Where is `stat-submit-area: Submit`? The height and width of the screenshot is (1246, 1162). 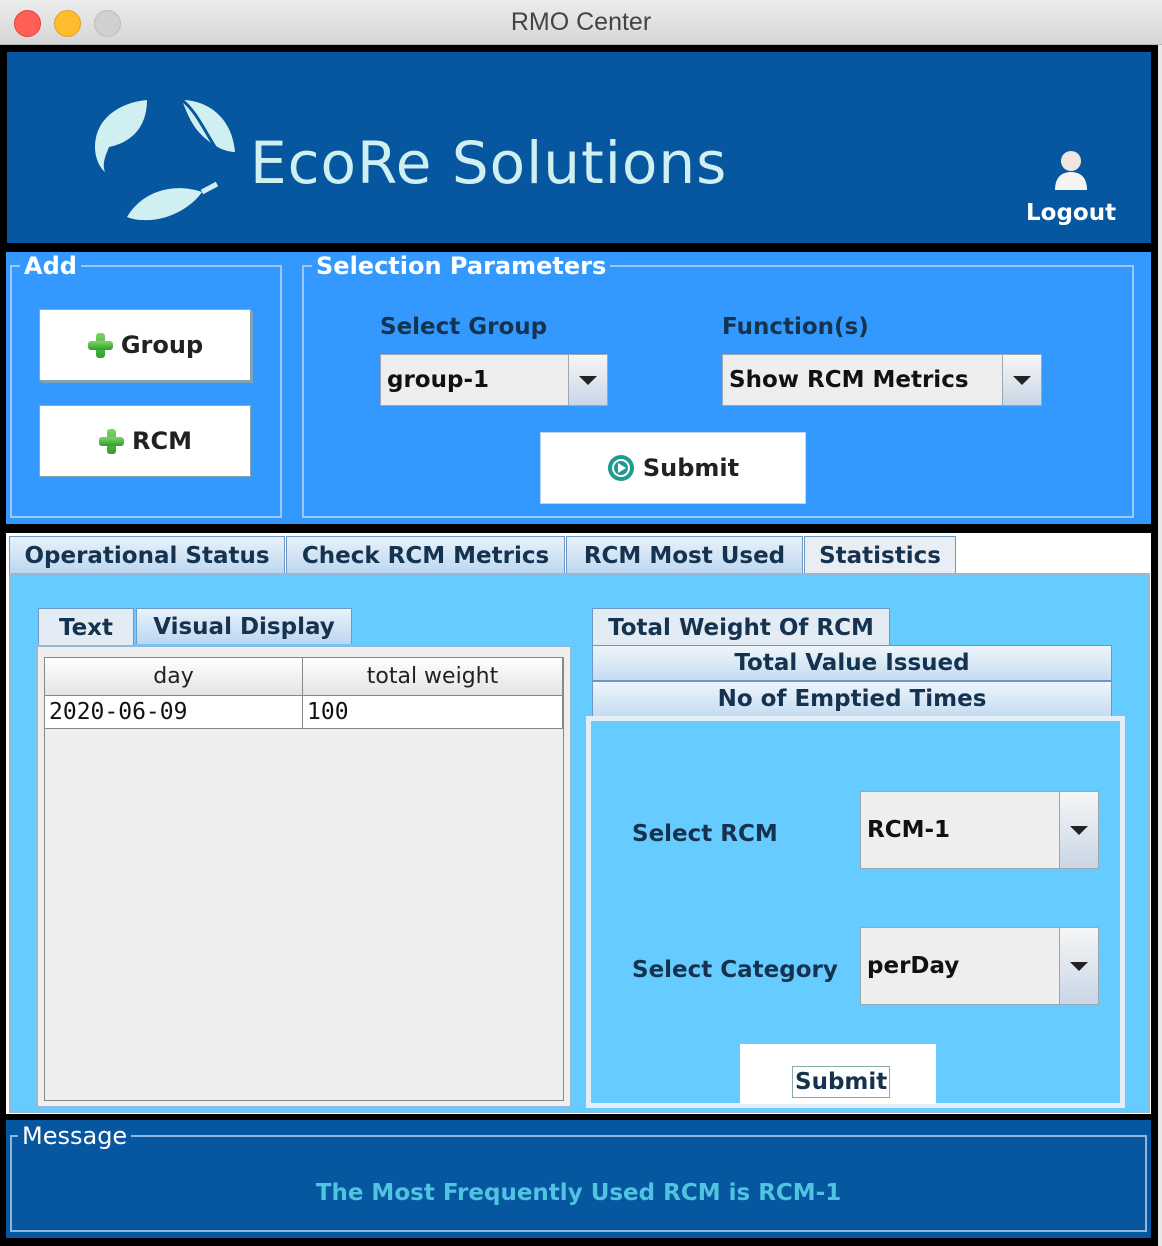 stat-submit-area: Submit is located at coordinates (838, 1074).